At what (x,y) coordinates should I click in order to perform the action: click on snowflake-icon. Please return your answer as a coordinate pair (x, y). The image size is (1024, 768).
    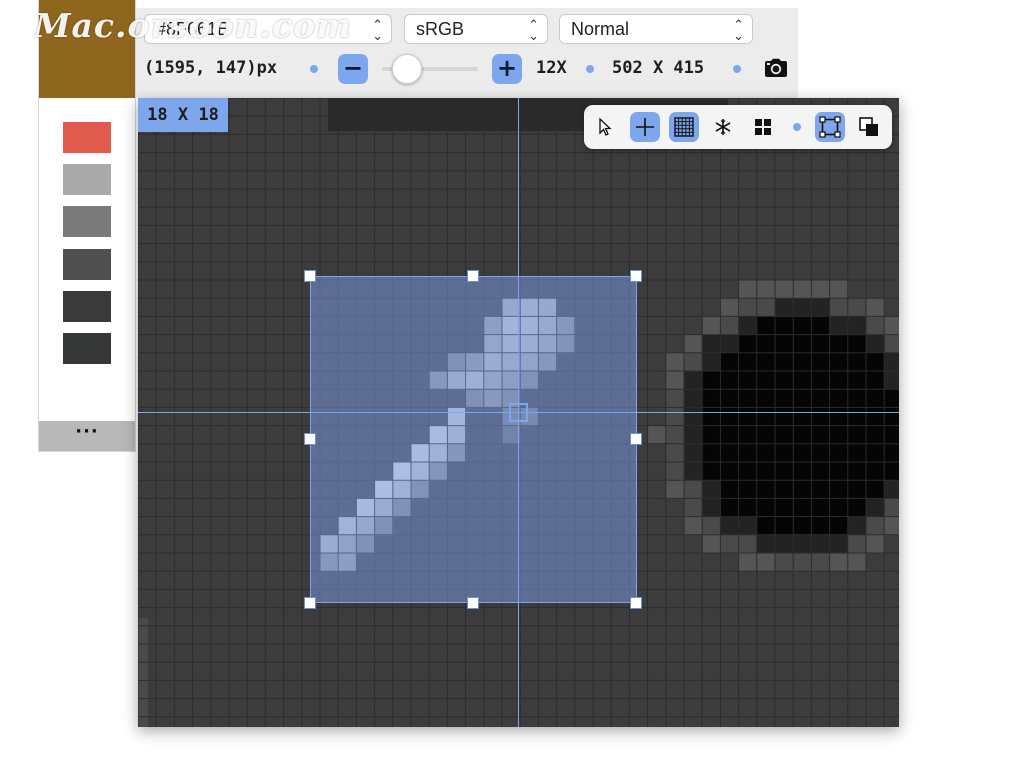
    Looking at the image, I should click on (723, 127).